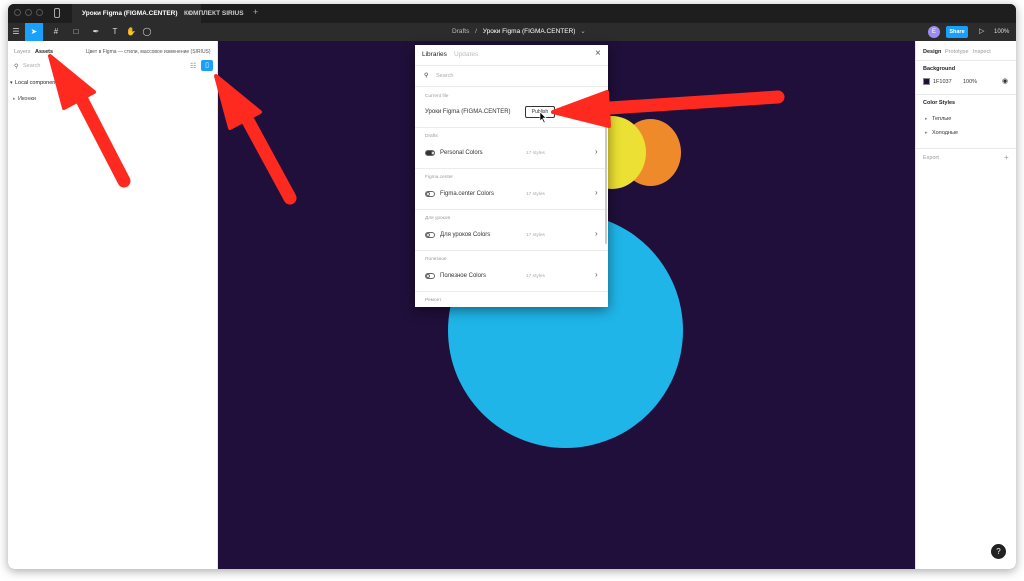 This screenshot has height=581, width=1024. Describe the element at coordinates (437, 96) in the screenshot. I see `current-file-header: Current file` at that location.